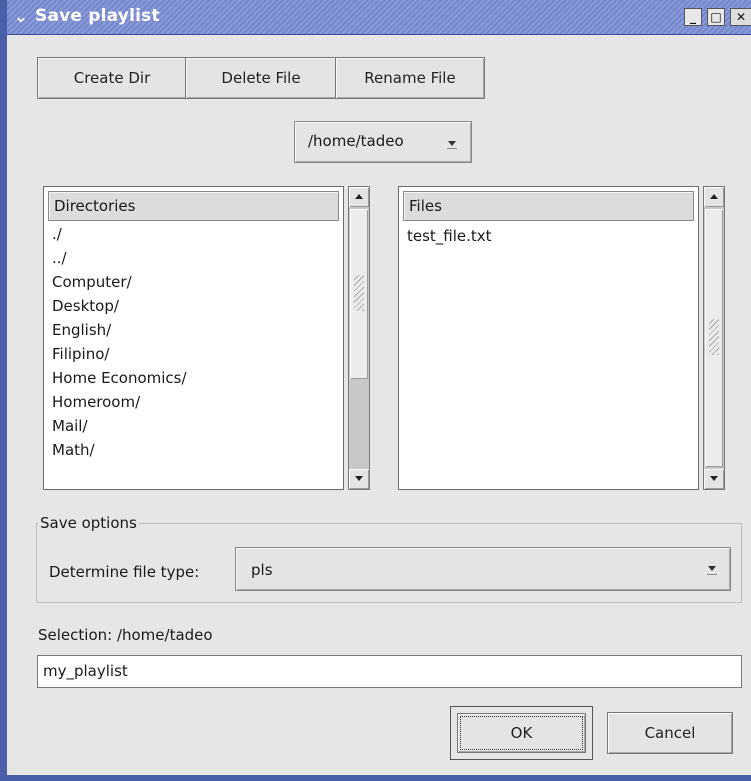 The image size is (751, 781). Describe the element at coordinates (410, 78) in the screenshot. I see `rename-file-button: Rename File` at that location.